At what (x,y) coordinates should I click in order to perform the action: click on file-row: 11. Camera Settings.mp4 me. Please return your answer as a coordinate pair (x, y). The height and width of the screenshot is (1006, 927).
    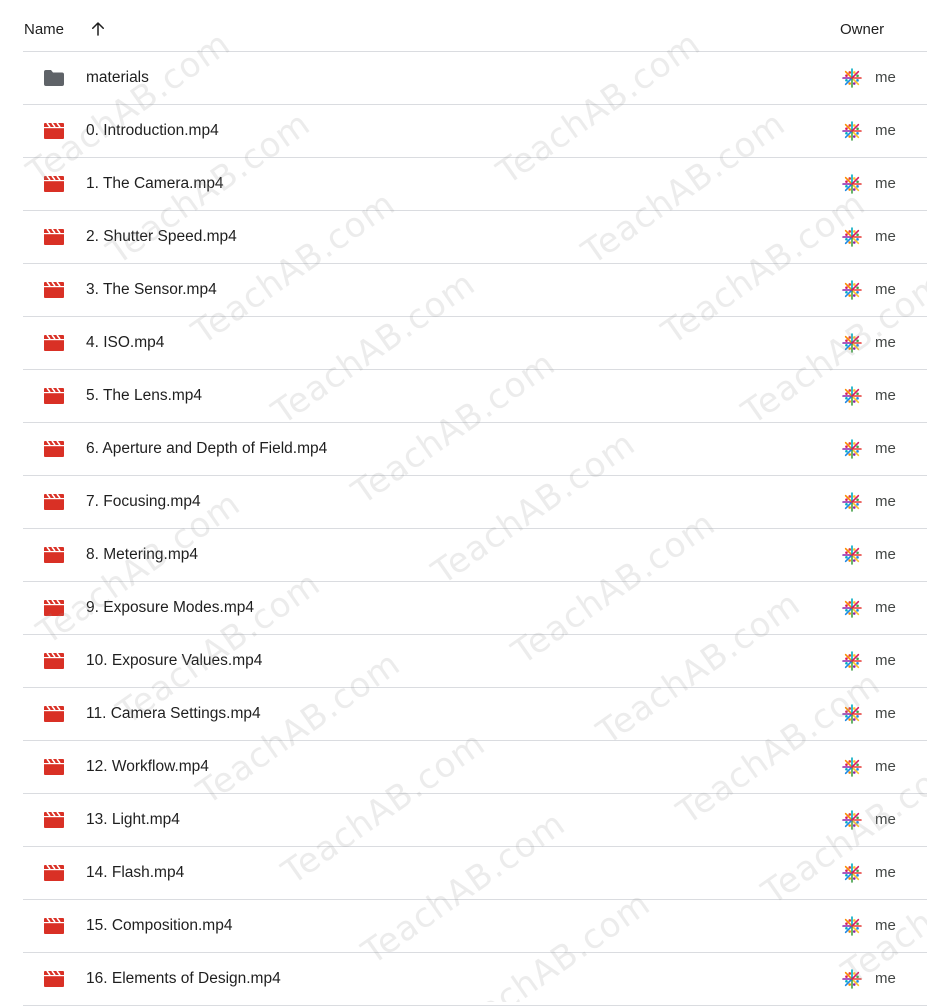
    Looking at the image, I should click on (475, 714).